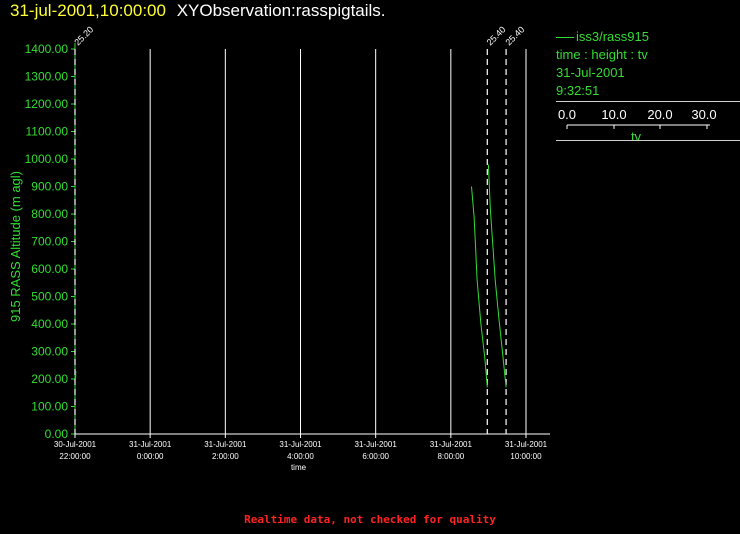 The image size is (740, 534). What do you see at coordinates (659, 114) in the screenshot?
I see `scale-tick-label: 20.0` at bounding box center [659, 114].